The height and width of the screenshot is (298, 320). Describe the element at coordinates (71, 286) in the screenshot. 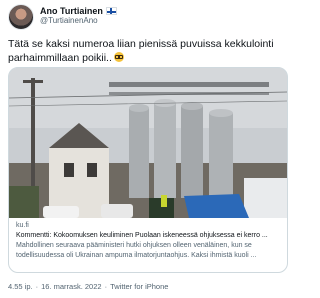

I see `tweet-date: 16. marrask. 2022` at that location.